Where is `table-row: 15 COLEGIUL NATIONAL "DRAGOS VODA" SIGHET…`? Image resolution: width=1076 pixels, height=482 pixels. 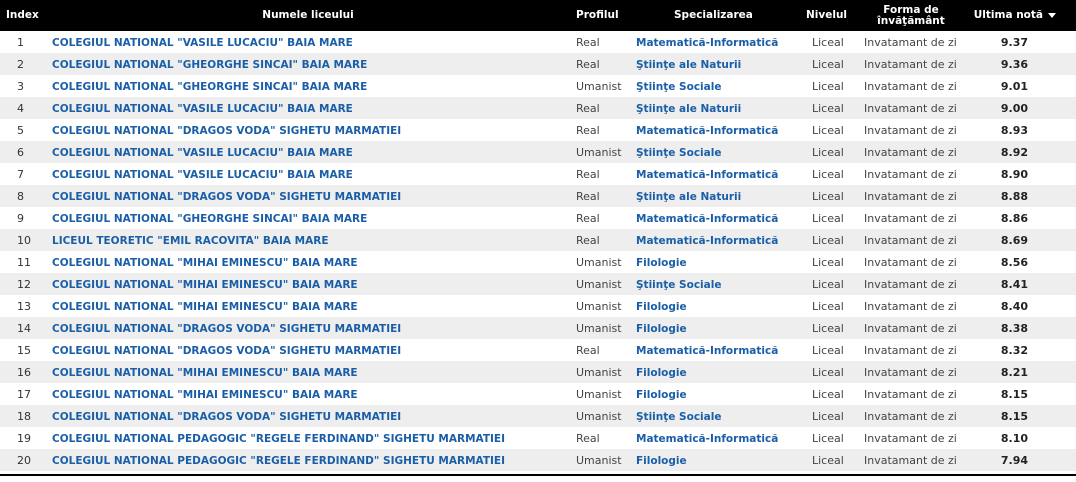 table-row: 15 COLEGIUL NATIONAL "DRAGOS VODA" SIGHET… is located at coordinates (538, 350).